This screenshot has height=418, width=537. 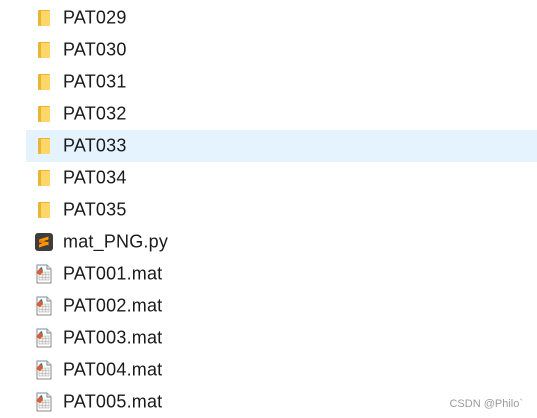 I want to click on file-name: PAT031, so click(x=95, y=81).